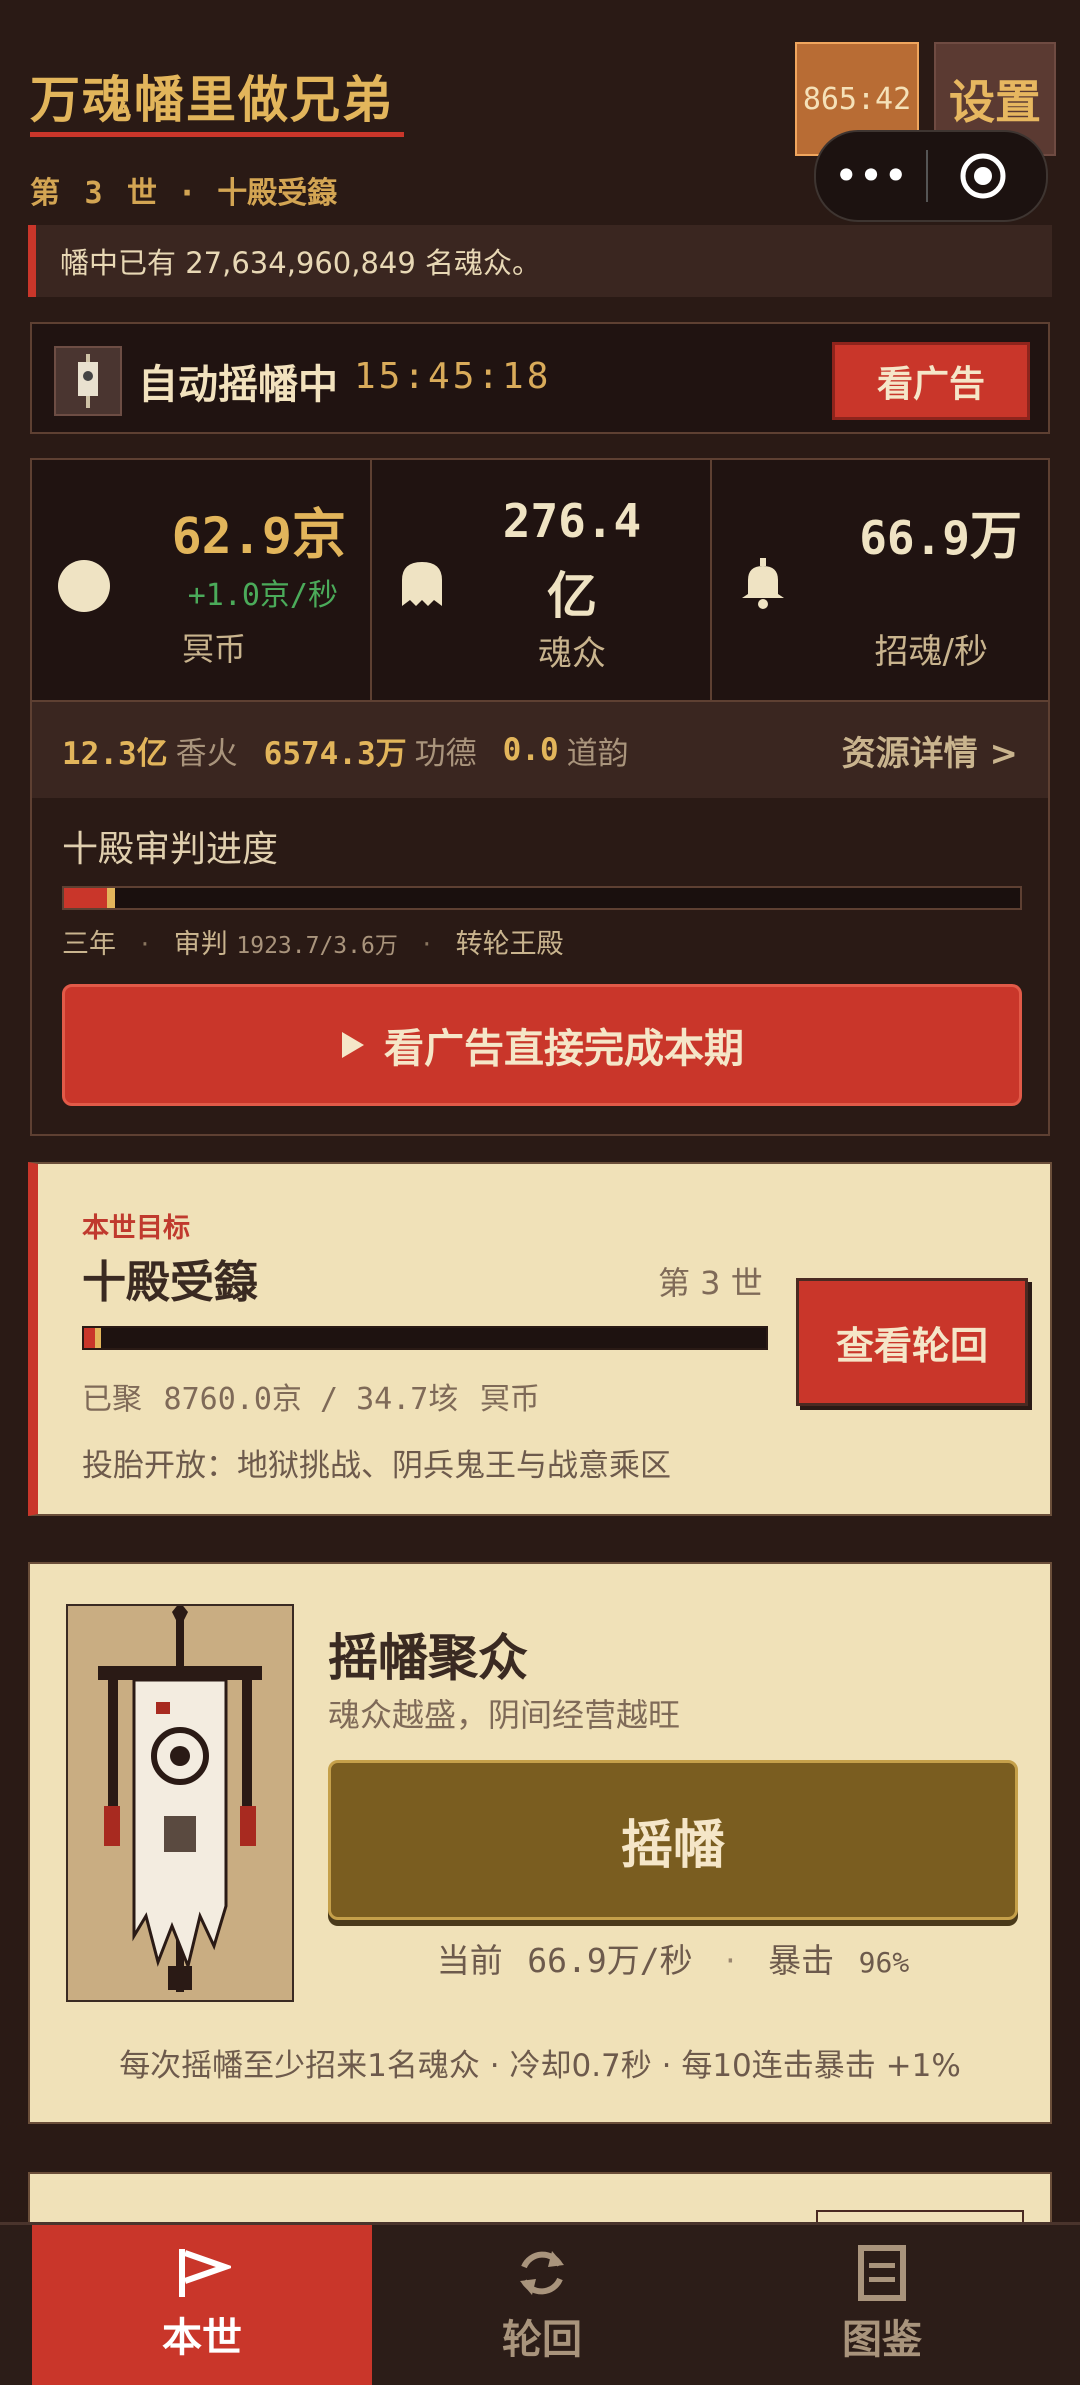 The height and width of the screenshot is (2385, 1080). I want to click on goal-progress-tip, so click(98, 1338).